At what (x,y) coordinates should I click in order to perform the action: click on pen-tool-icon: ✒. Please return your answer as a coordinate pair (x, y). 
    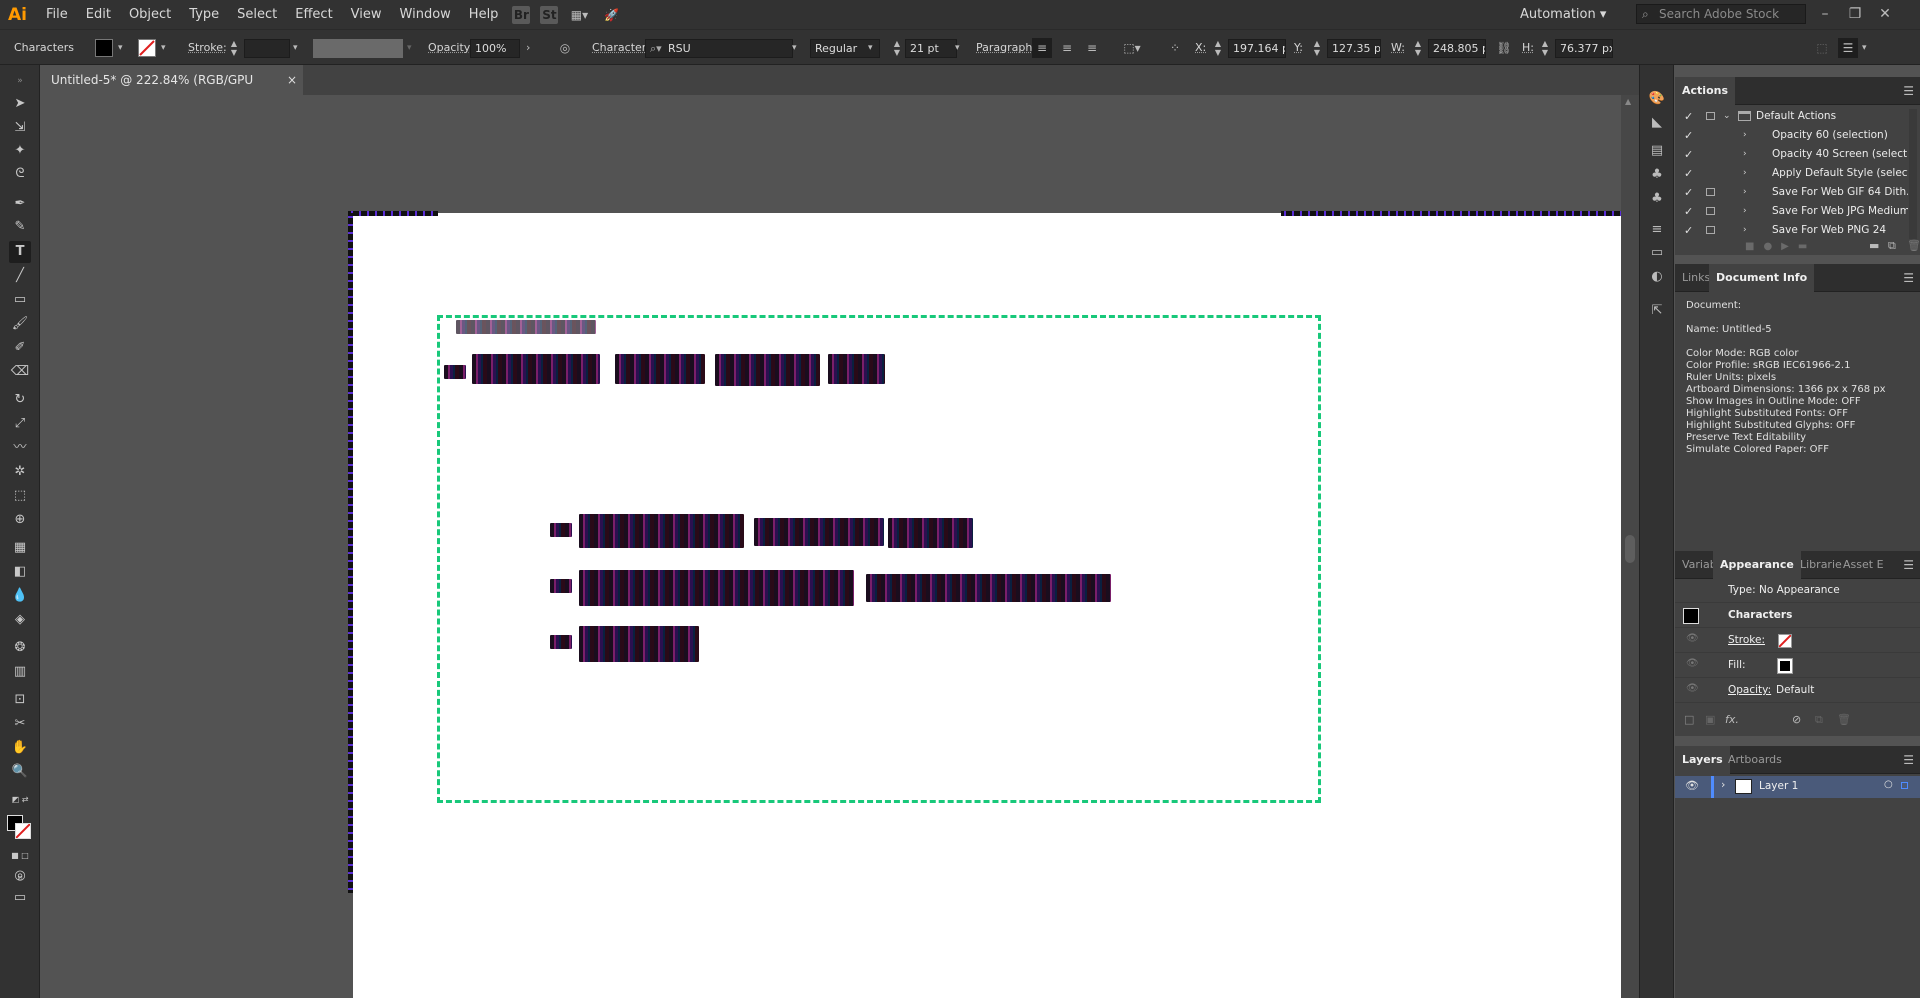
    Looking at the image, I should click on (20, 204).